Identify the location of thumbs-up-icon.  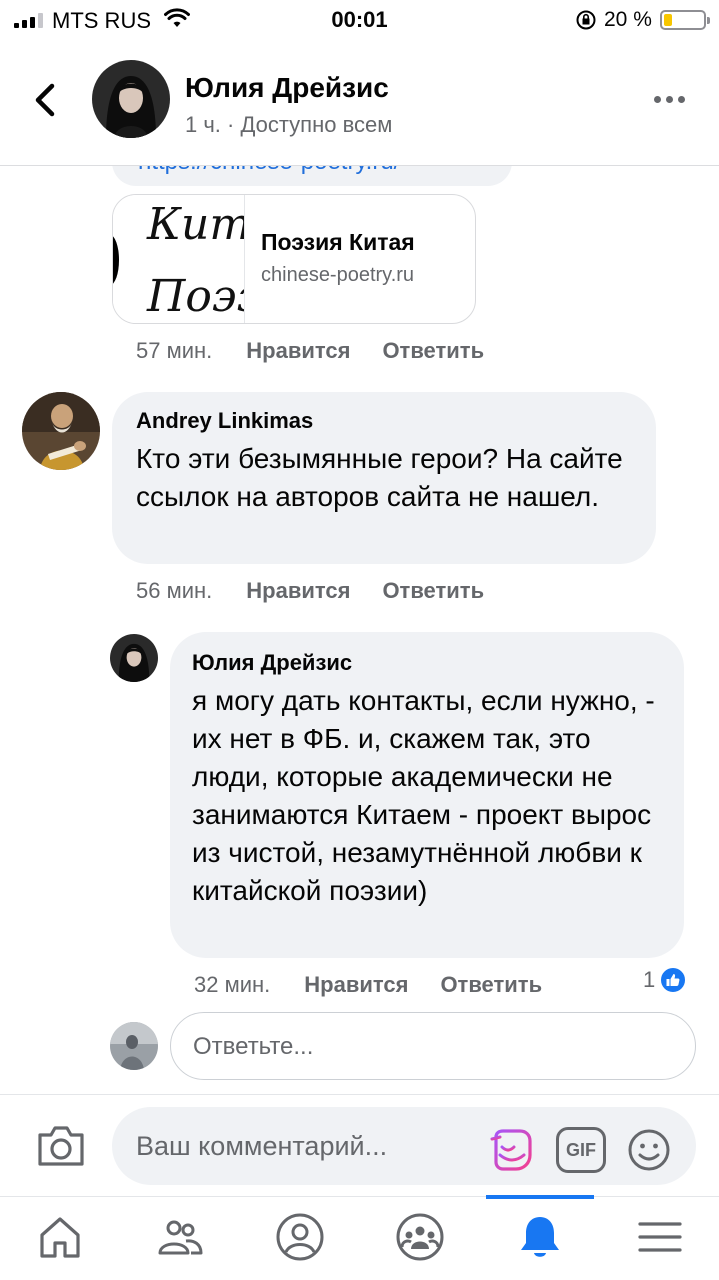
(673, 980).